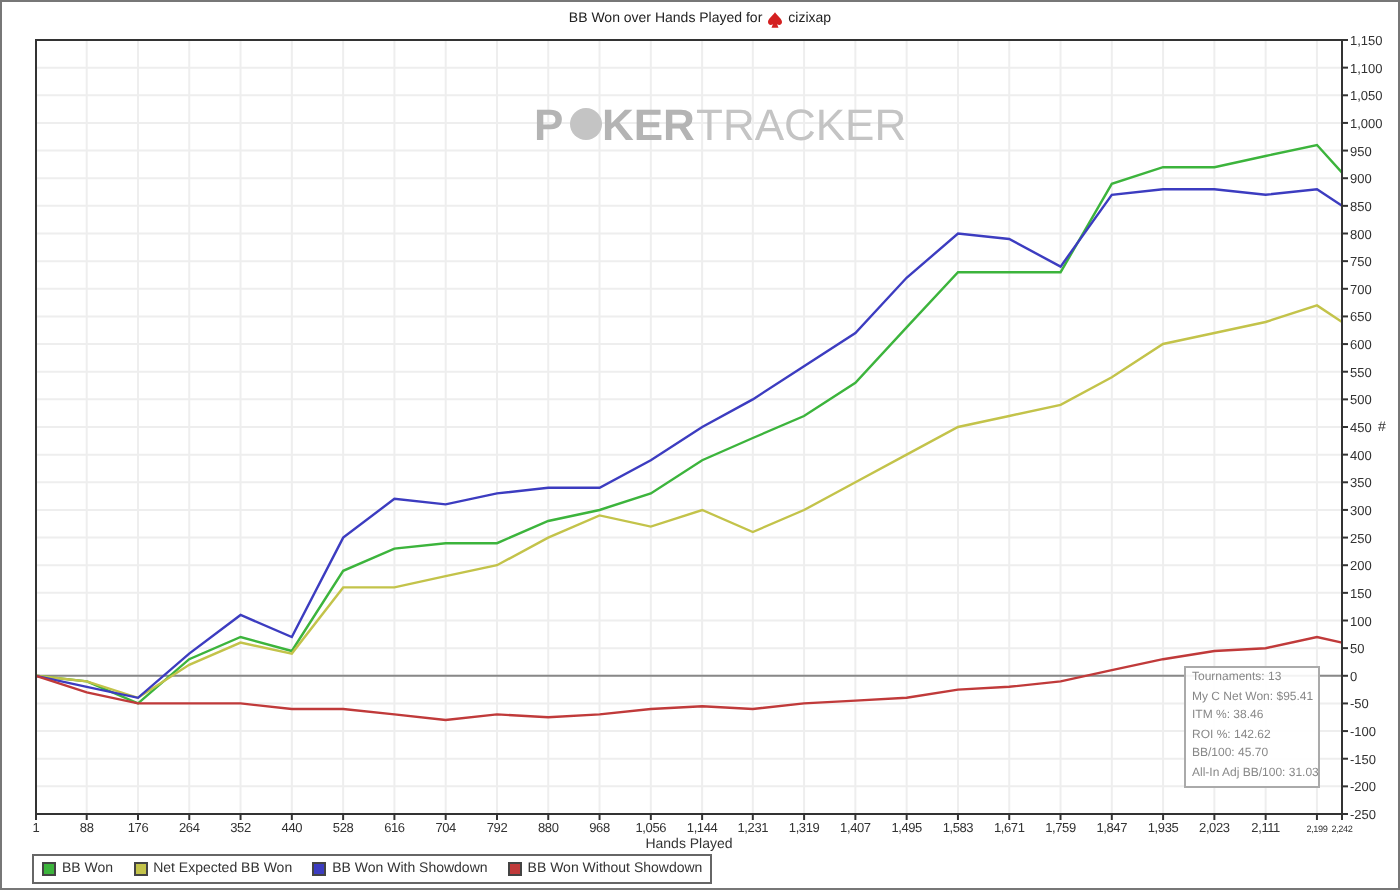 Image resolution: width=1400 pixels, height=890 pixels. What do you see at coordinates (775, 19) in the screenshot?
I see `spade-icon` at bounding box center [775, 19].